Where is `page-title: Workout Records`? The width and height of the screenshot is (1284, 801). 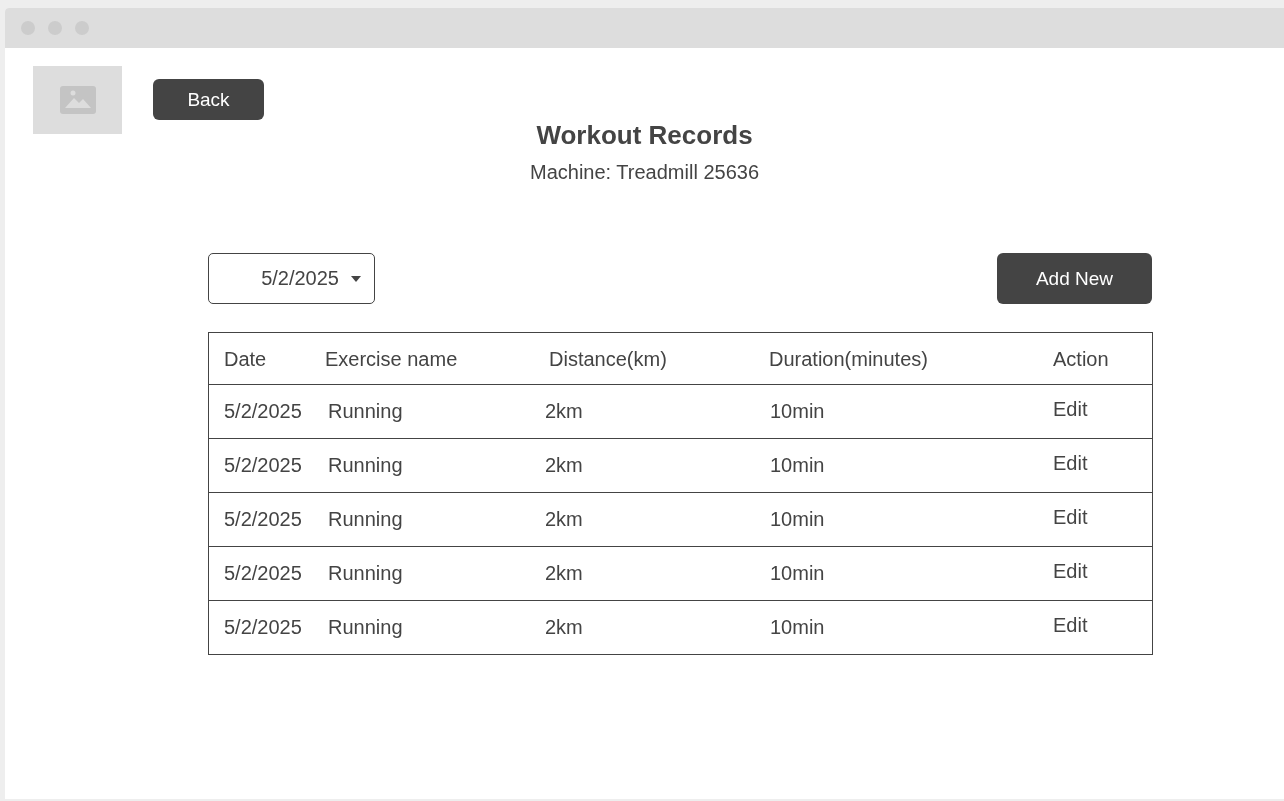
page-title: Workout Records is located at coordinates (644, 135).